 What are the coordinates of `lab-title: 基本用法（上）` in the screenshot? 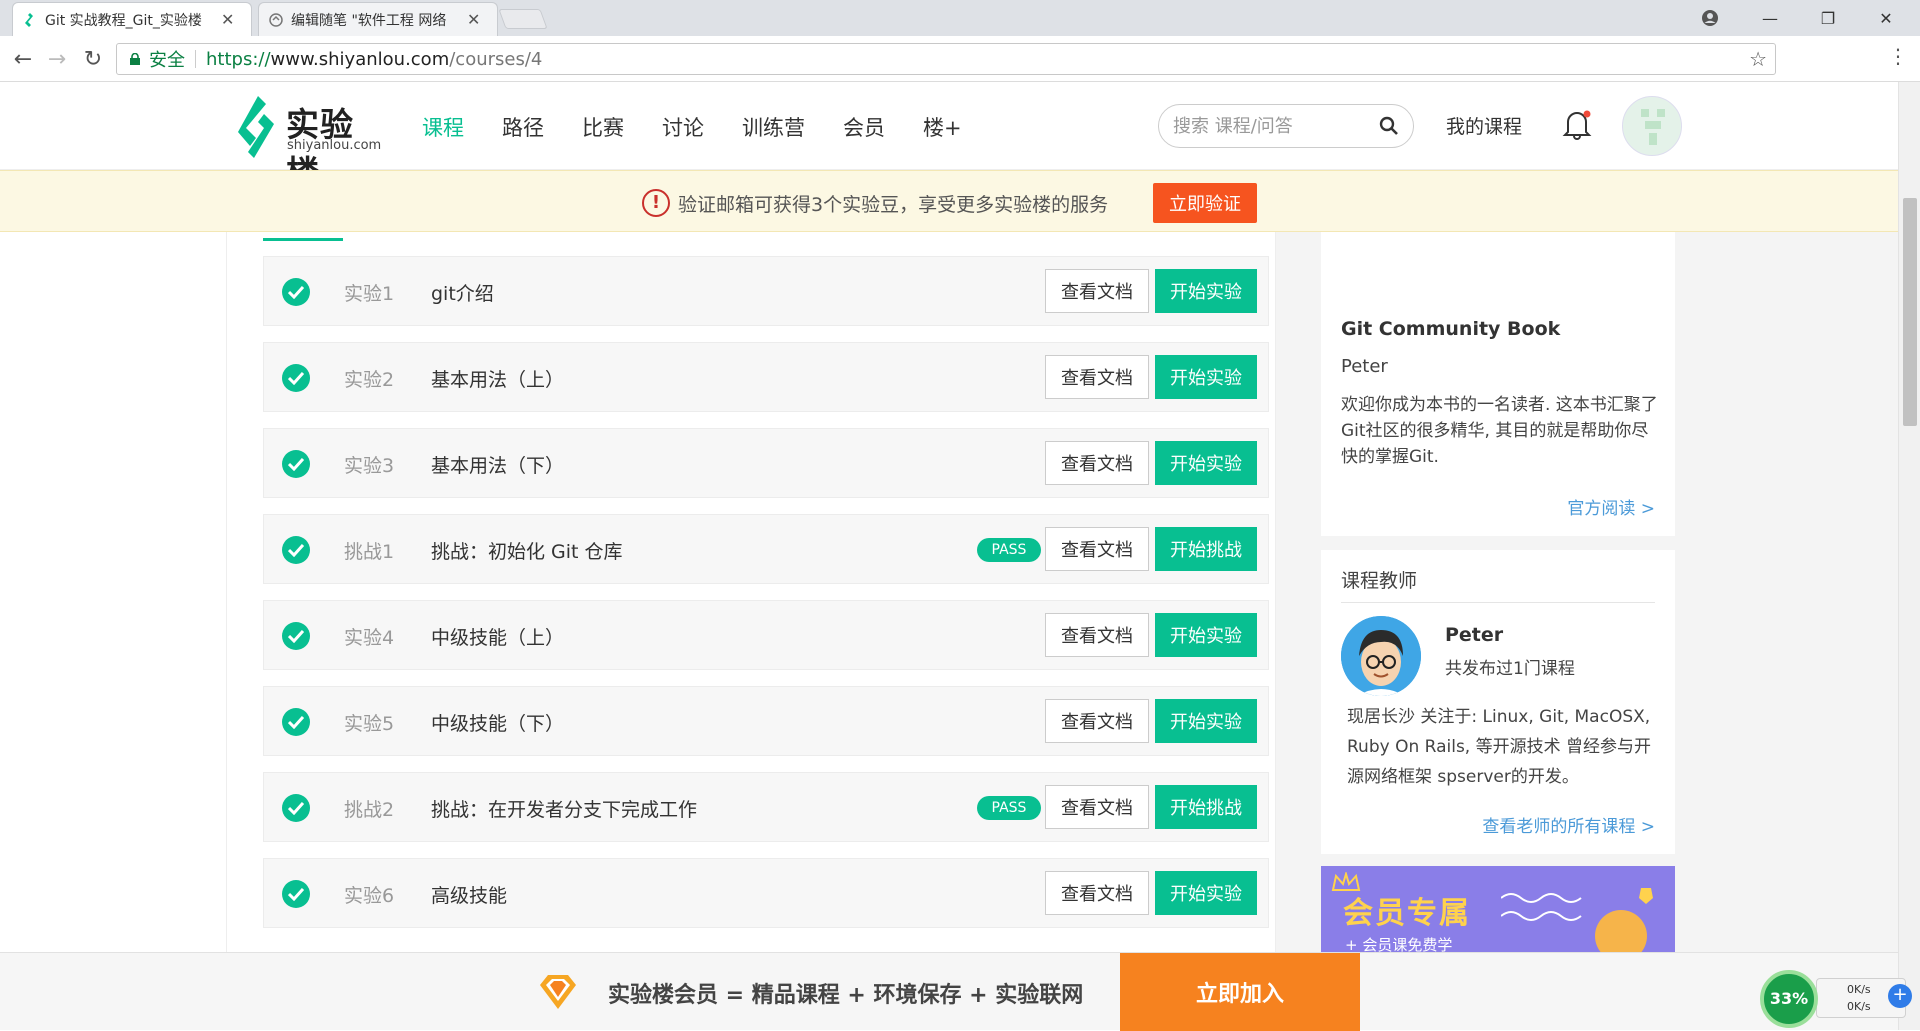 It's located at (497, 378).